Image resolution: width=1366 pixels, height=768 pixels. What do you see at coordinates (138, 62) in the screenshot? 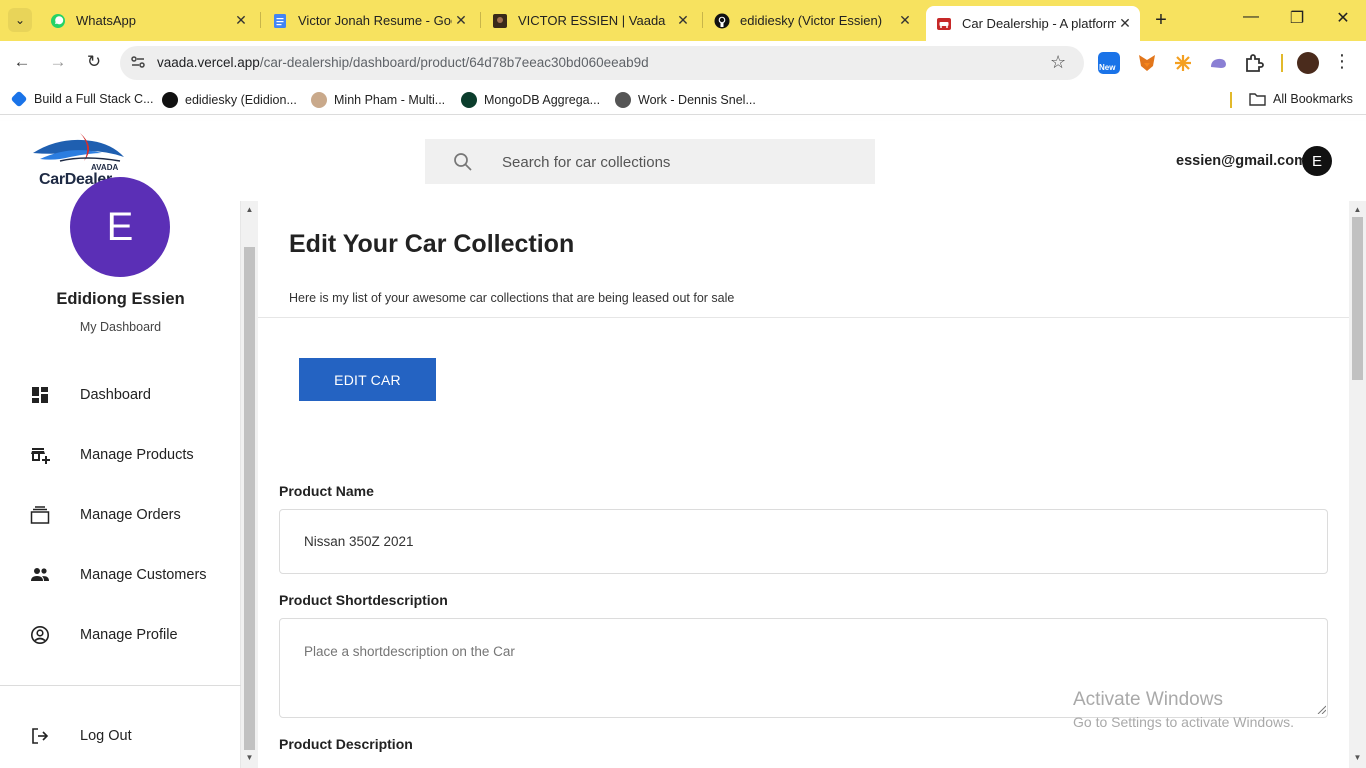
I see `site-settings-icon` at bounding box center [138, 62].